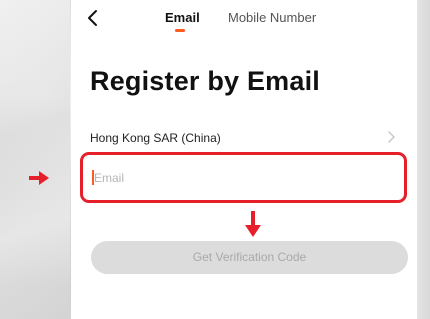 Image resolution: width=430 pixels, height=319 pixels. I want to click on top-navigation-bar: Email Mobile Number, so click(244, 20).